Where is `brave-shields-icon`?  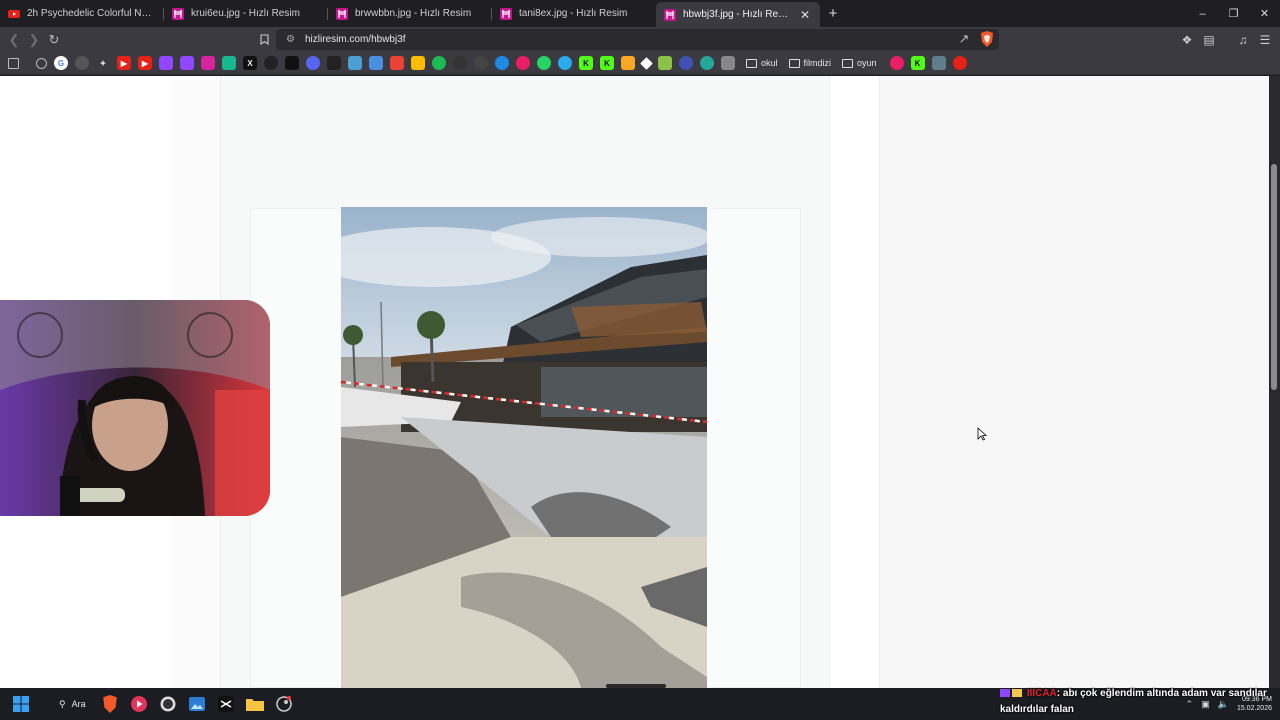
brave-shields-icon is located at coordinates (987, 39).